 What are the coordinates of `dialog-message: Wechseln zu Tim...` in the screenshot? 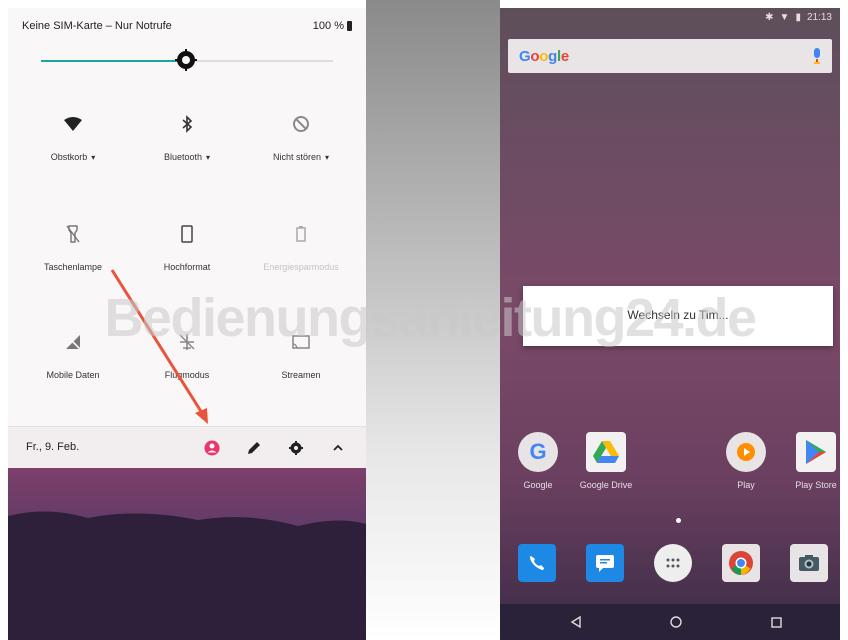 It's located at (678, 315).